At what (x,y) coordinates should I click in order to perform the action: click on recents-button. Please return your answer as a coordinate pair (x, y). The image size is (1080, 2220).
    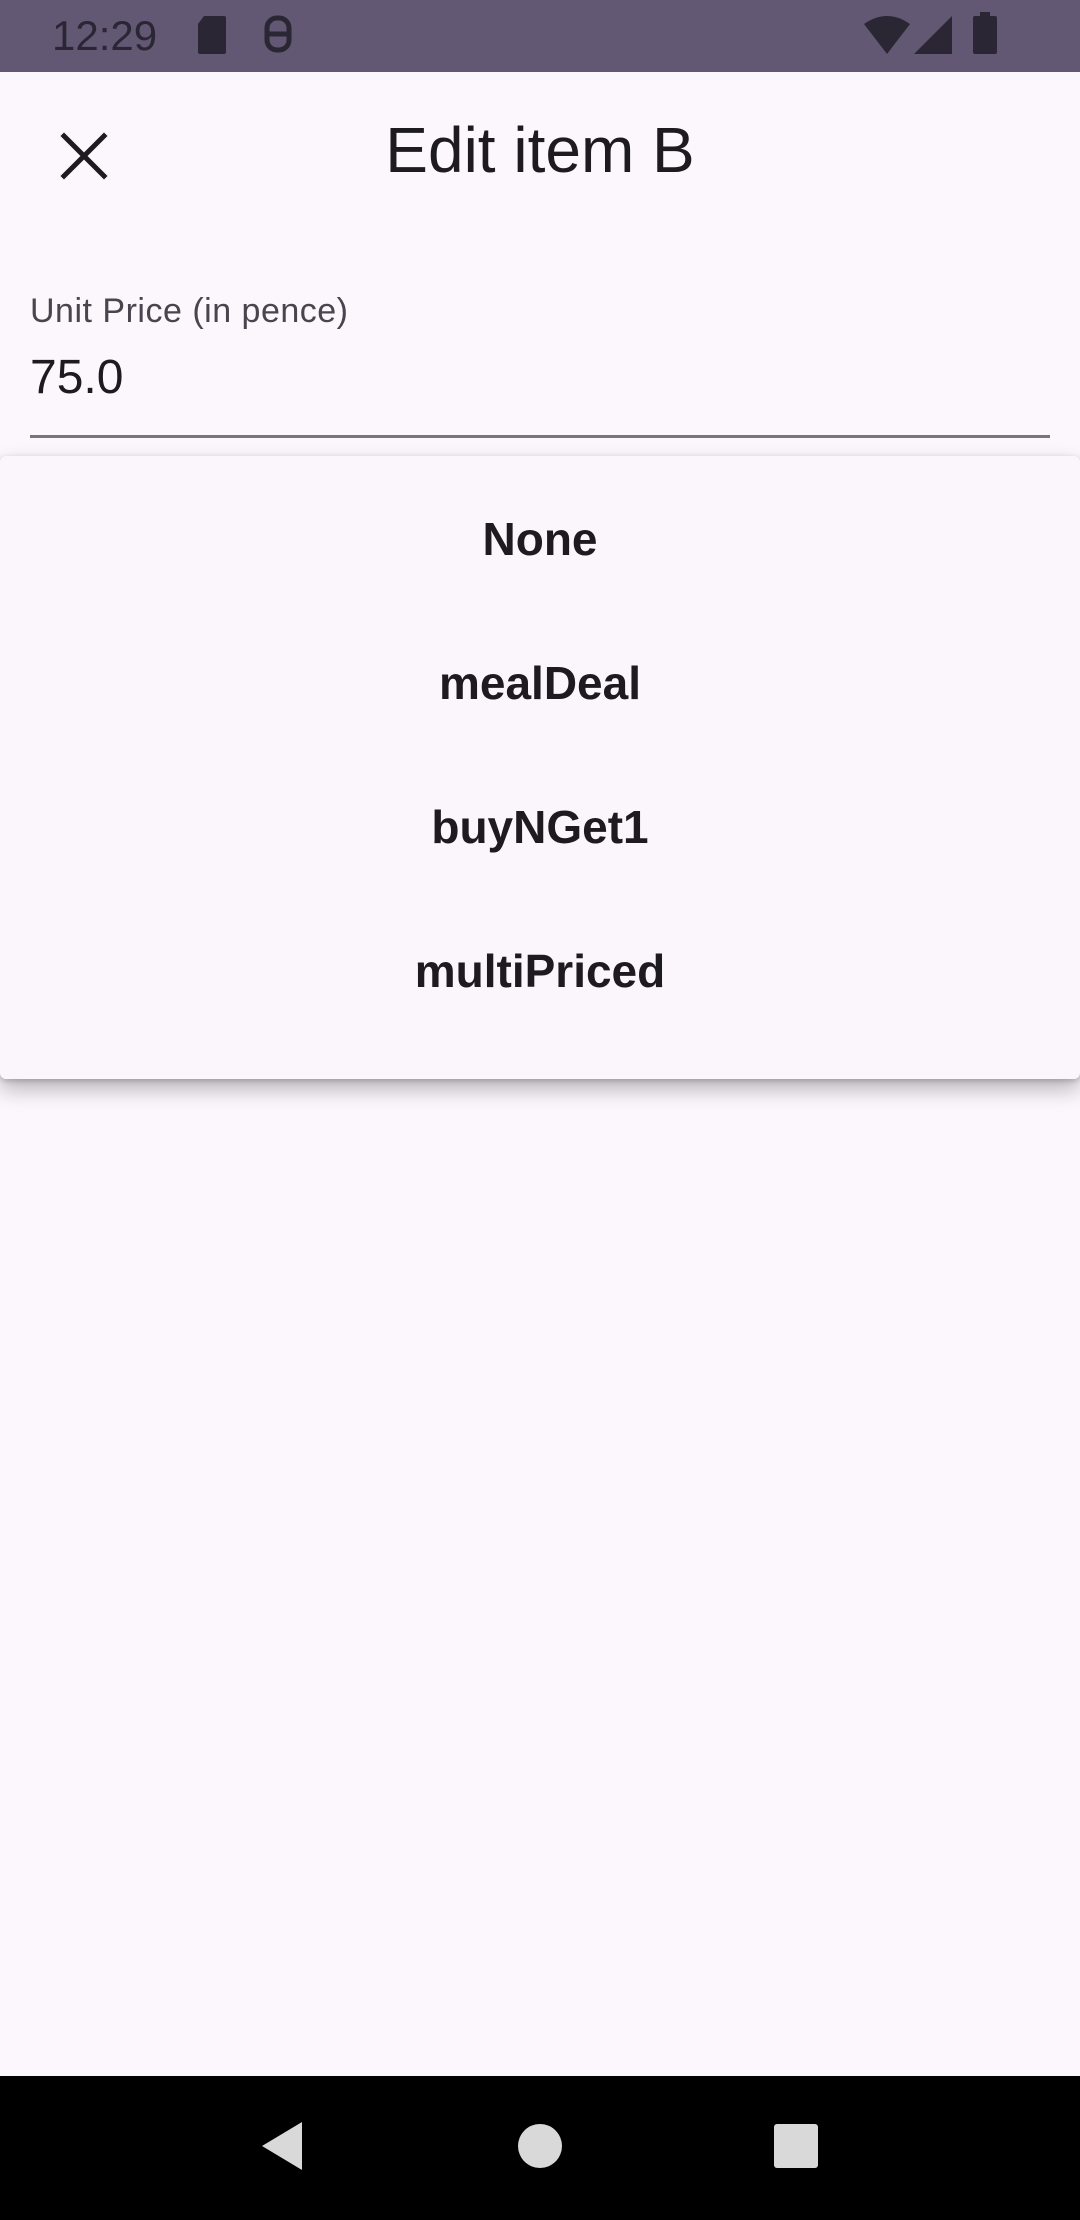
    Looking at the image, I should click on (796, 2148).